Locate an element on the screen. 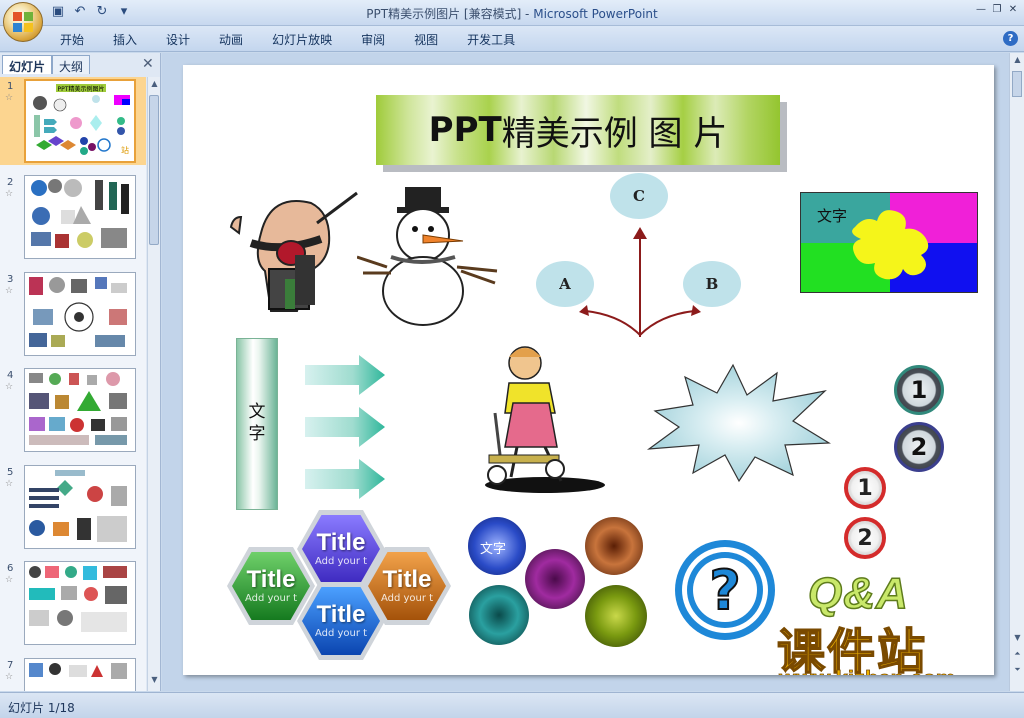 This screenshot has height=718, width=1024. number-badge: 1 is located at coordinates (919, 390).